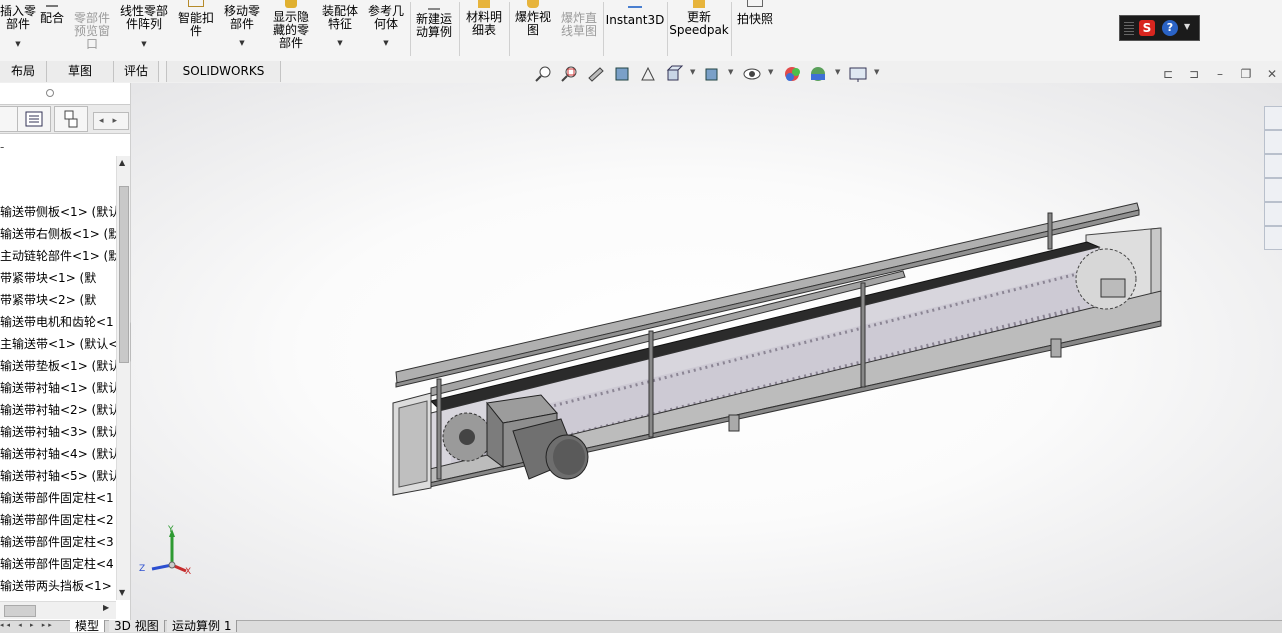  What do you see at coordinates (122, 162) in the screenshot?
I see `scroll-up-icon: ▲` at bounding box center [122, 162].